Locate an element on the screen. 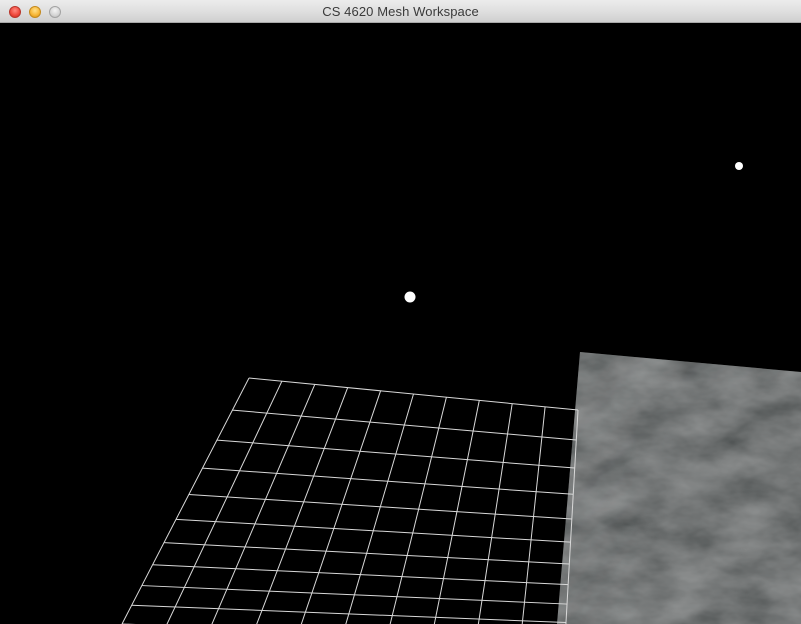  window-title: CS 4620 Mesh Workspace is located at coordinates (400, 11).